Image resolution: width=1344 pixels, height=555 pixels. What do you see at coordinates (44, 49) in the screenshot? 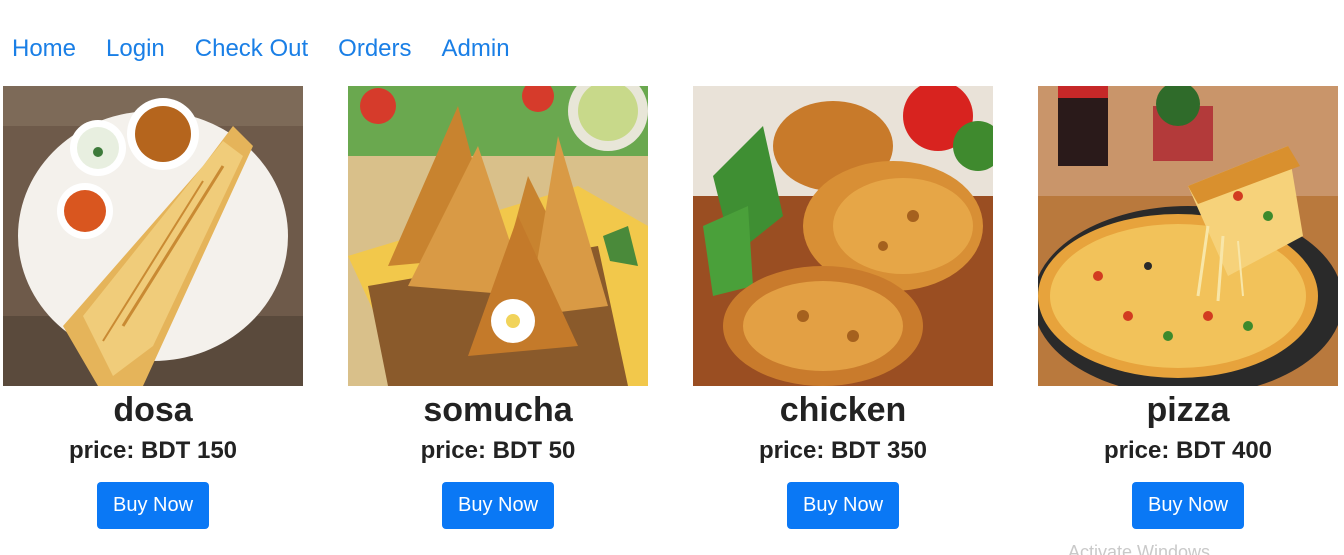
I see `nav-link-home: Home` at bounding box center [44, 49].